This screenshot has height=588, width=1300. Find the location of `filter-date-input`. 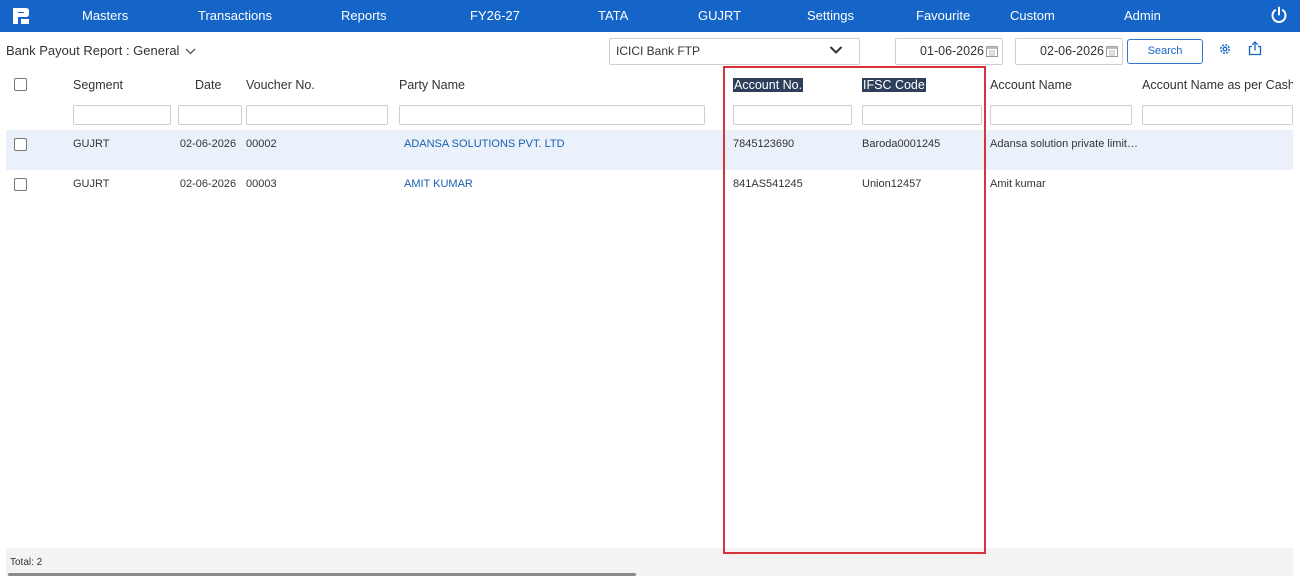

filter-date-input is located at coordinates (210, 115).